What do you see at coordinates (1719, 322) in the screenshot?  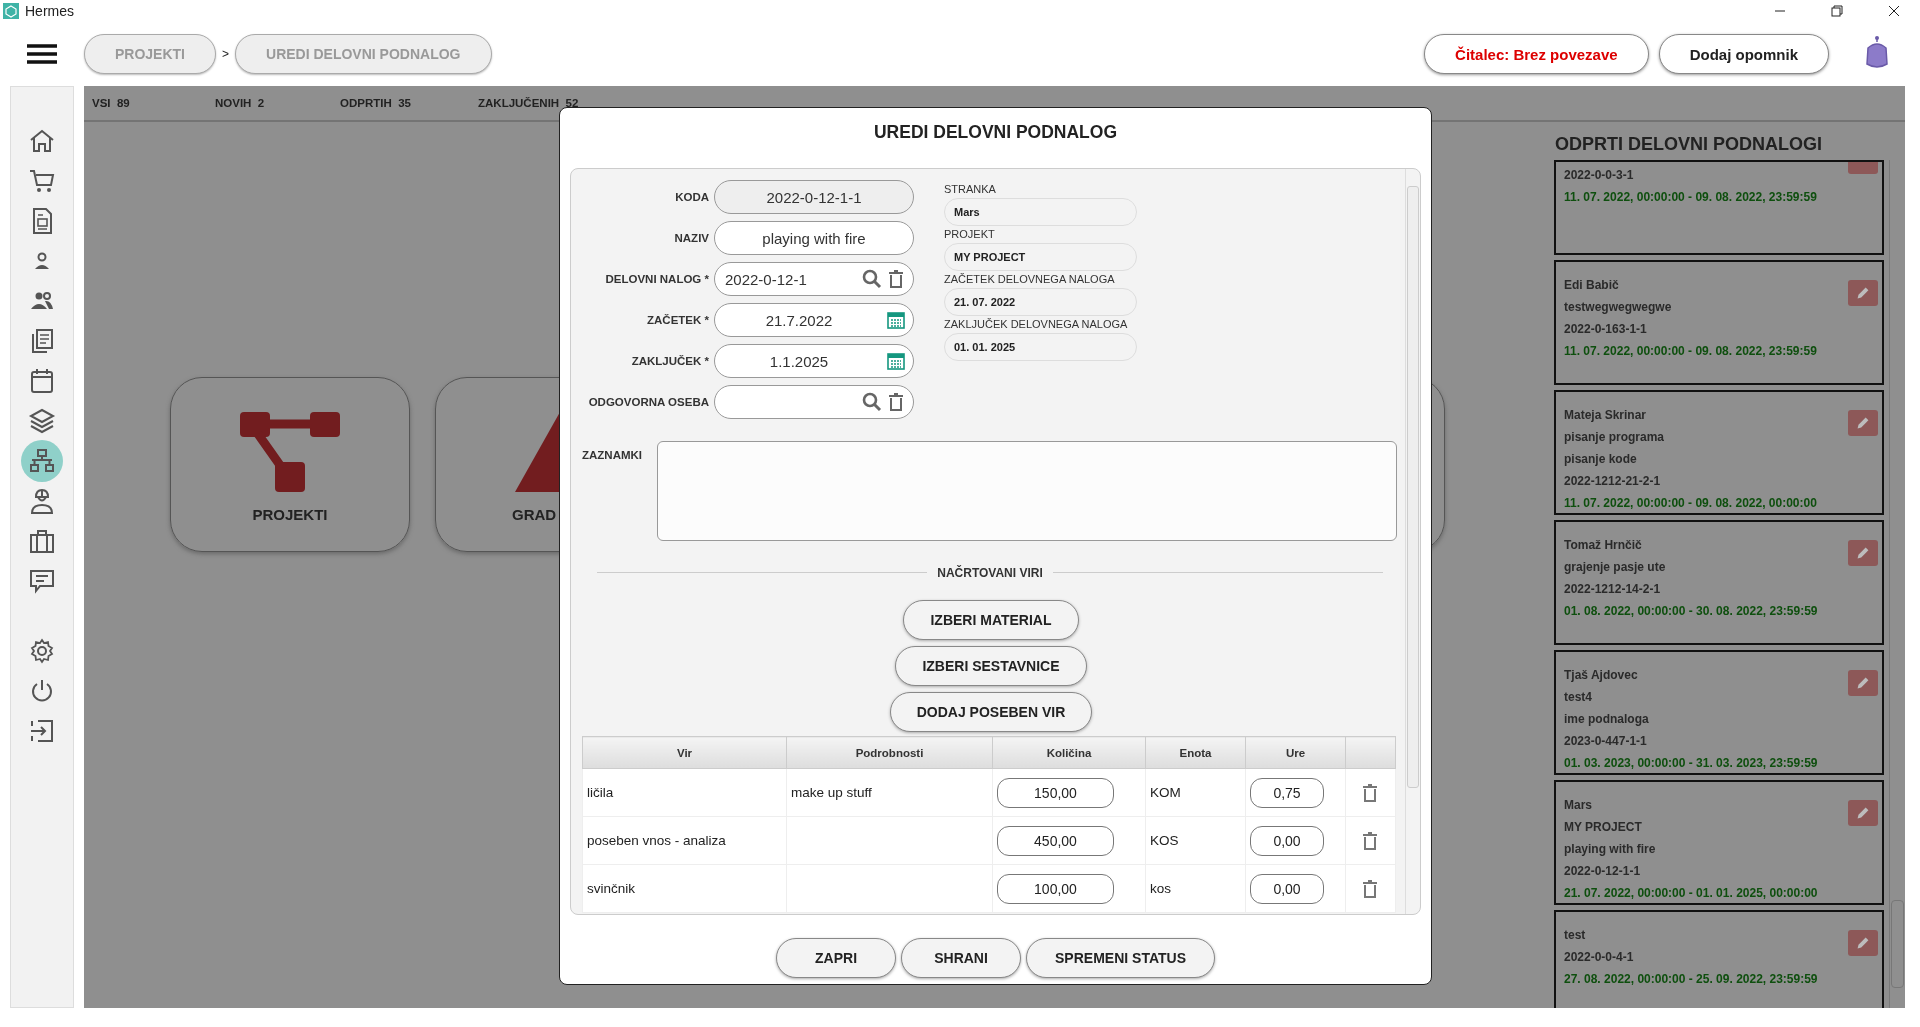 I see `work-order-card: Edi Babič testwegwegwegwe 2022-0-163-1-1 11. 07. 2022, 00:00:00 - 09. 08. 2022, 23:59:59` at bounding box center [1719, 322].